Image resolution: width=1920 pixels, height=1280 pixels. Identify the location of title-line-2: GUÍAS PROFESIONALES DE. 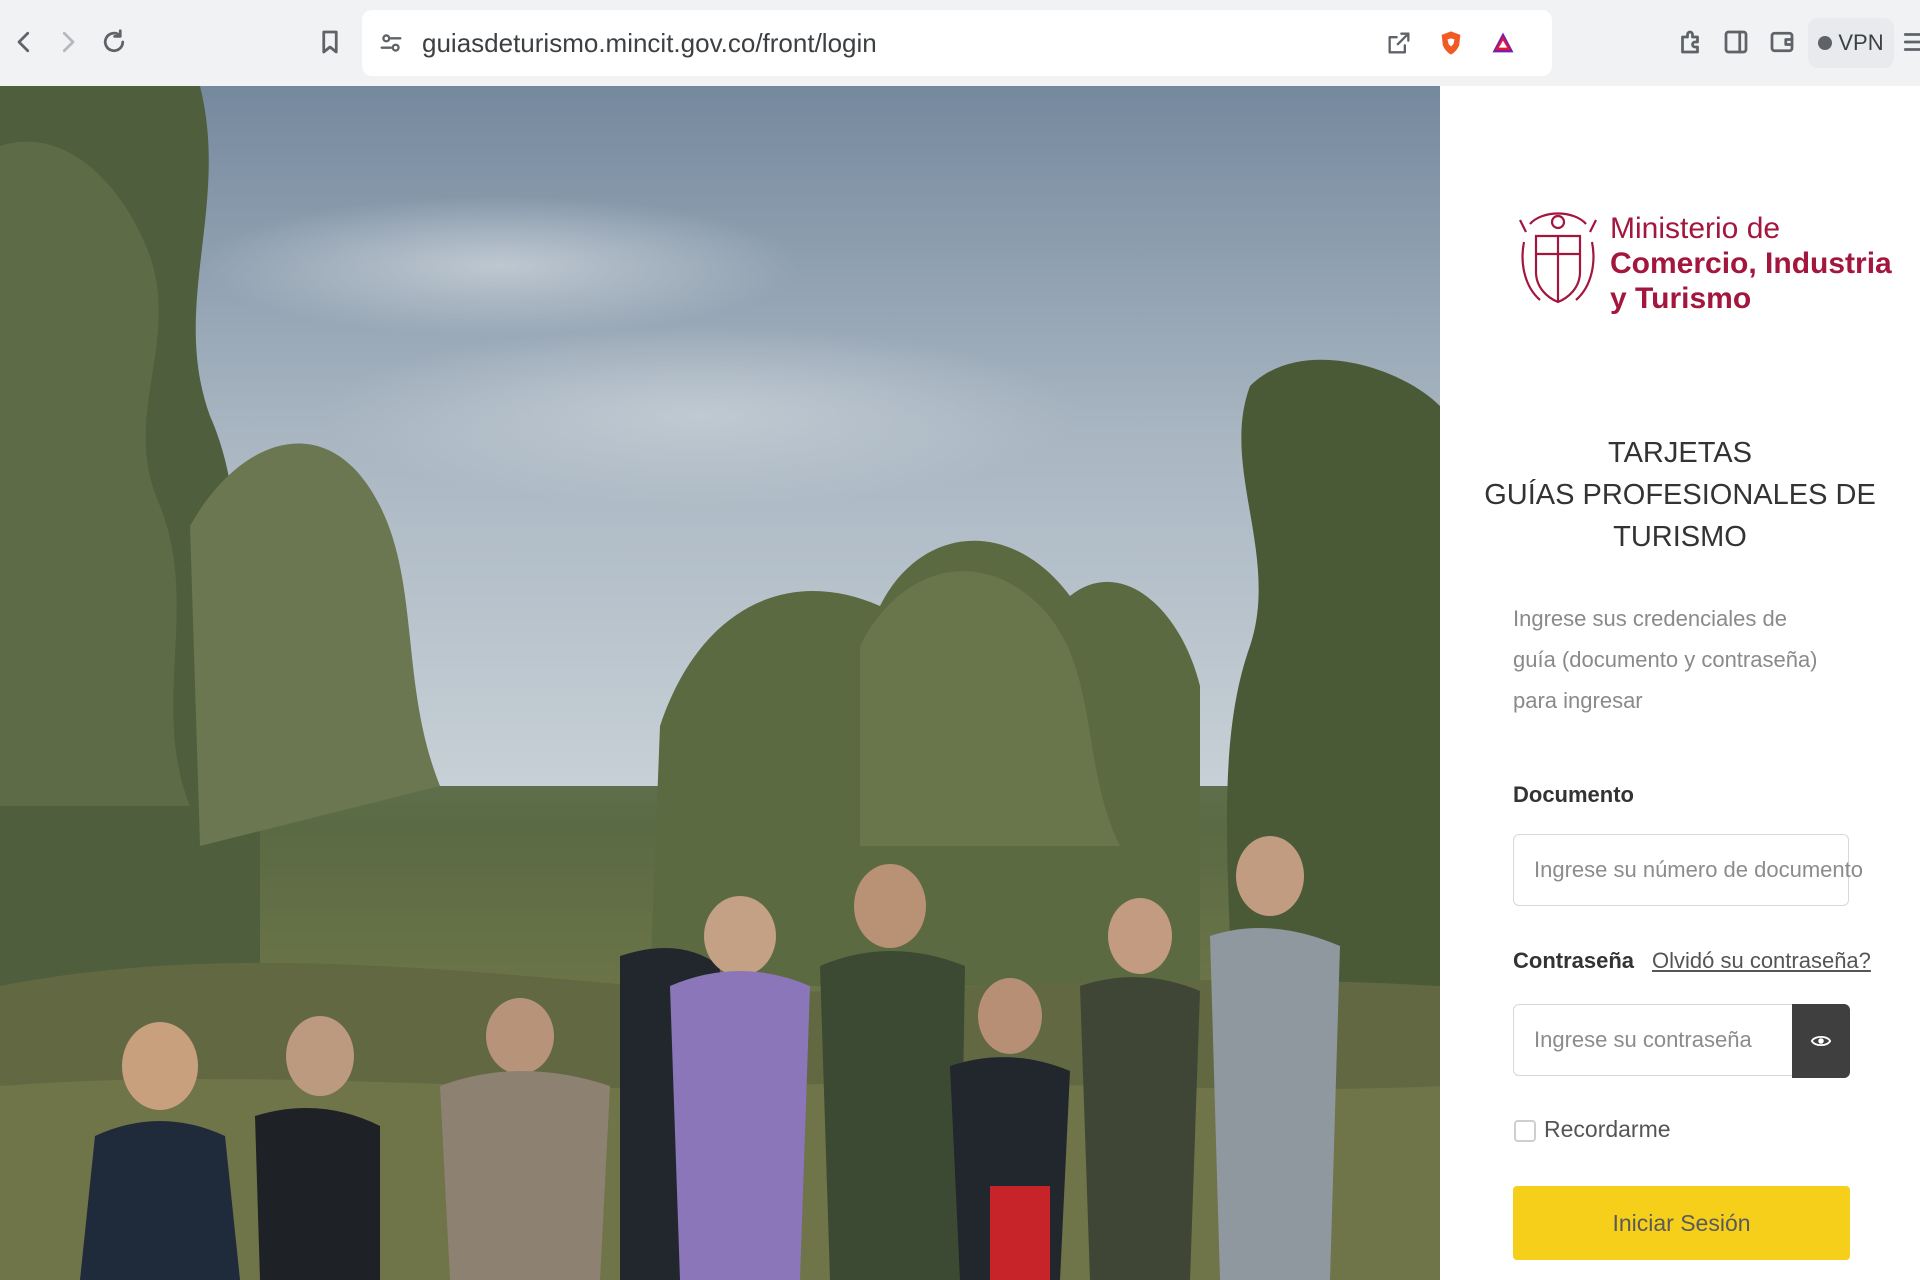
(1680, 495).